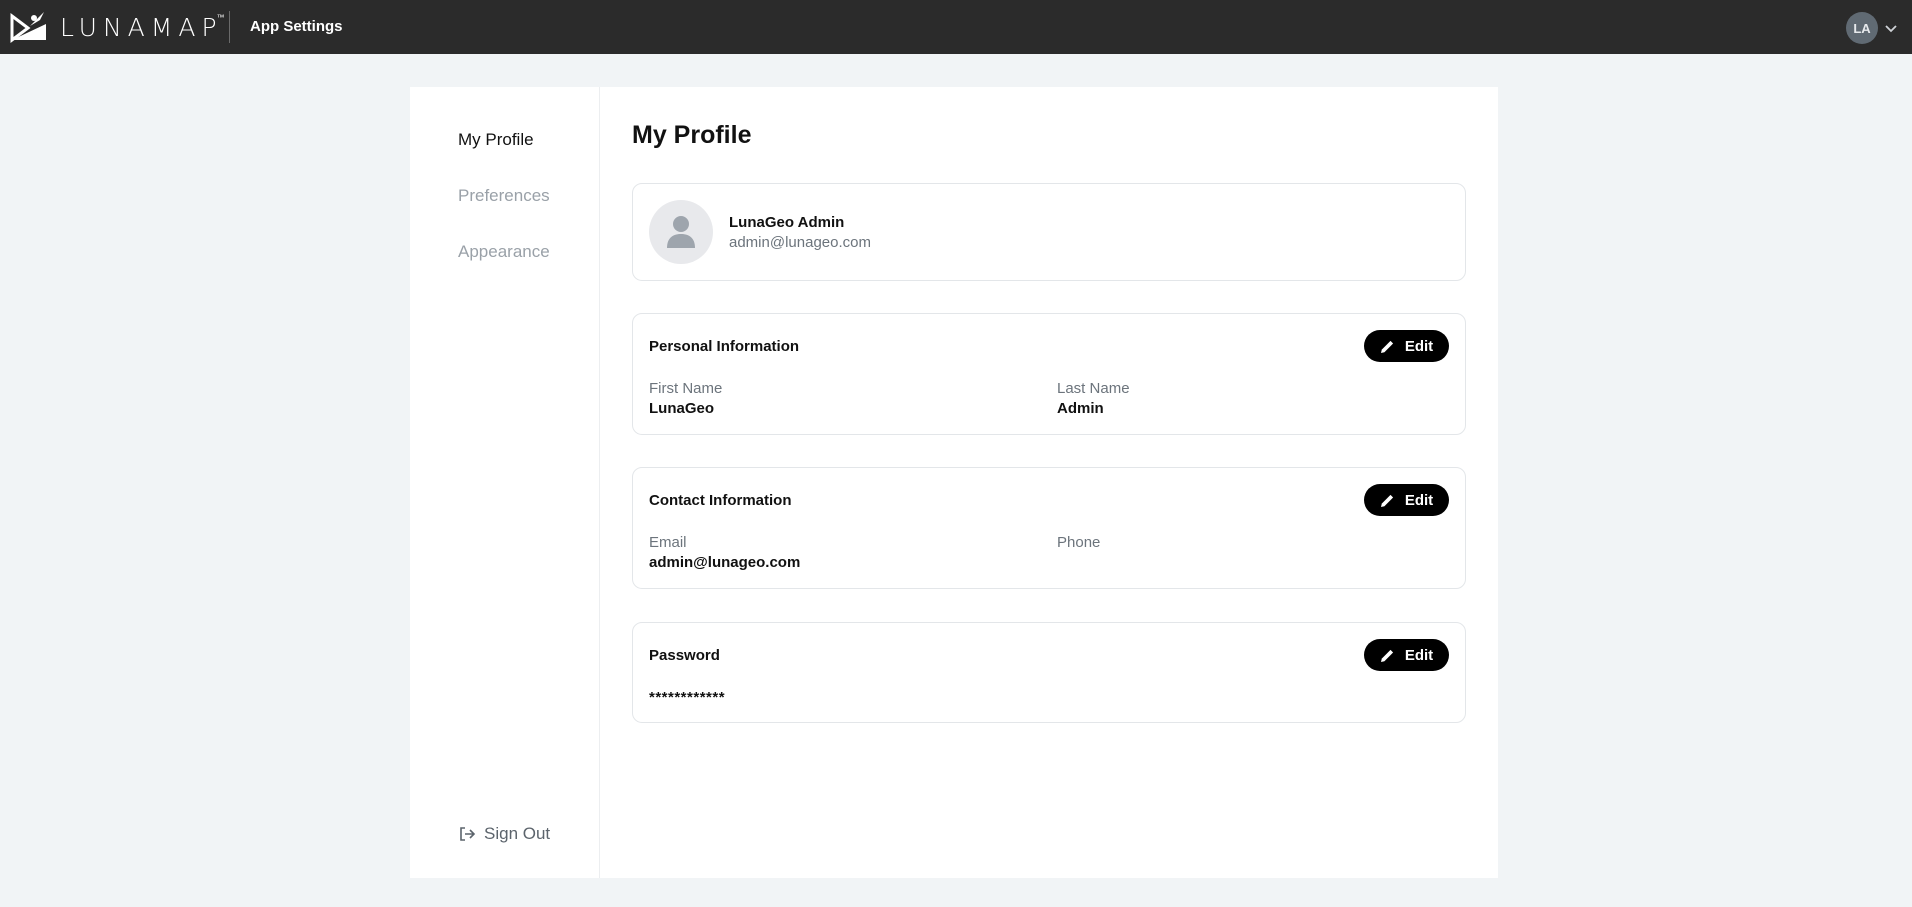  What do you see at coordinates (682, 408) in the screenshot?
I see `first-name-value: LunaGeo` at bounding box center [682, 408].